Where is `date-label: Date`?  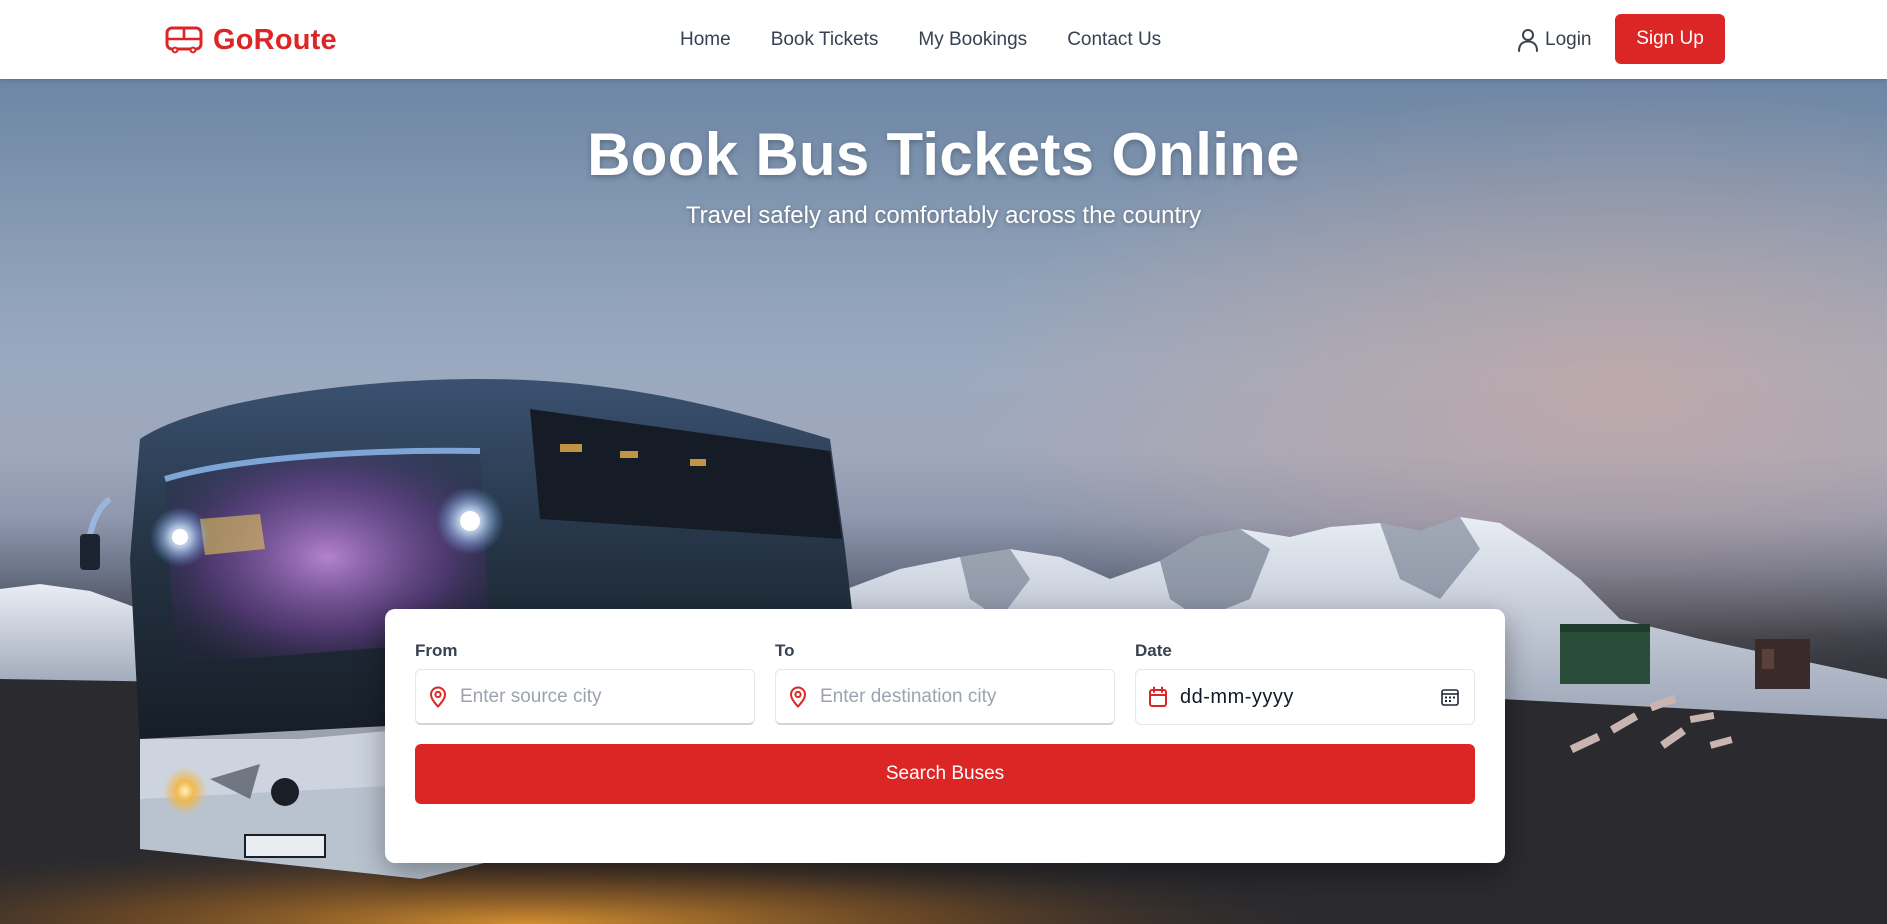 date-label: Date is located at coordinates (1153, 650).